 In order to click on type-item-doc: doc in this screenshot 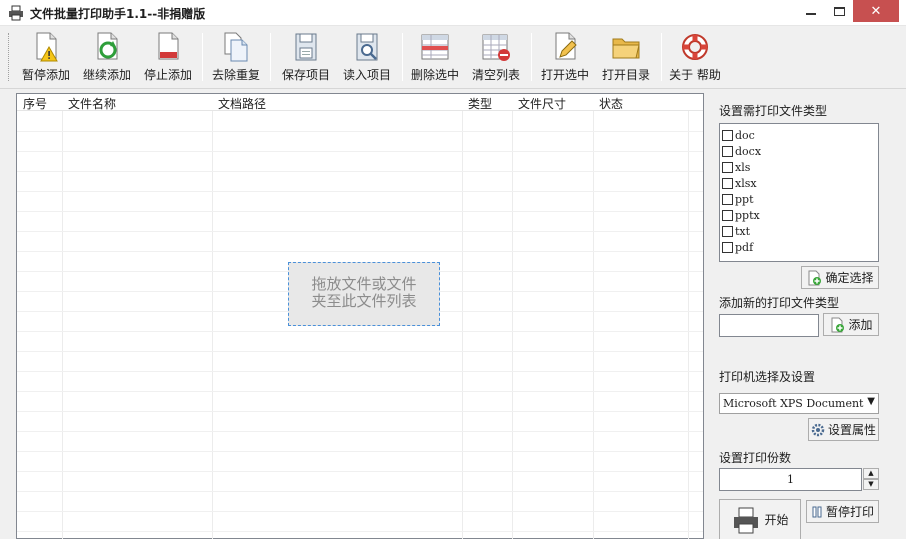, I will do `click(799, 135)`.